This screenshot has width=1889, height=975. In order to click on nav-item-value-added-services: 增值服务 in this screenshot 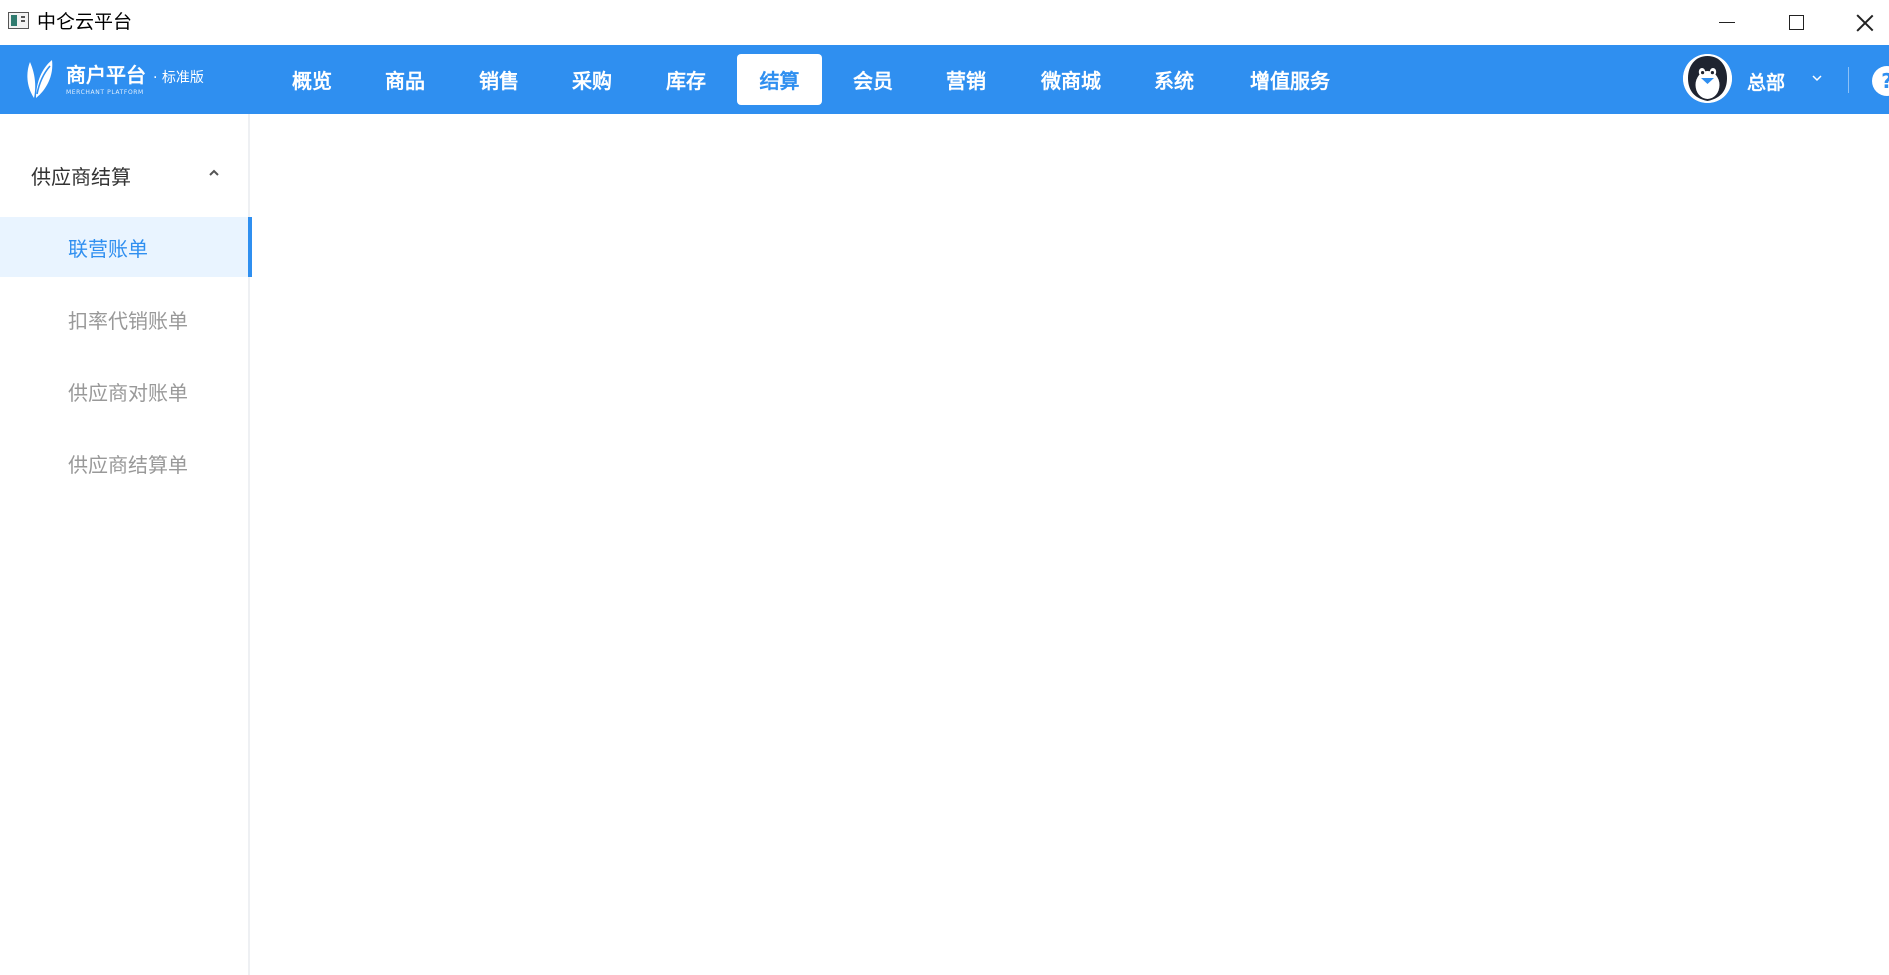, I will do `click(1290, 79)`.